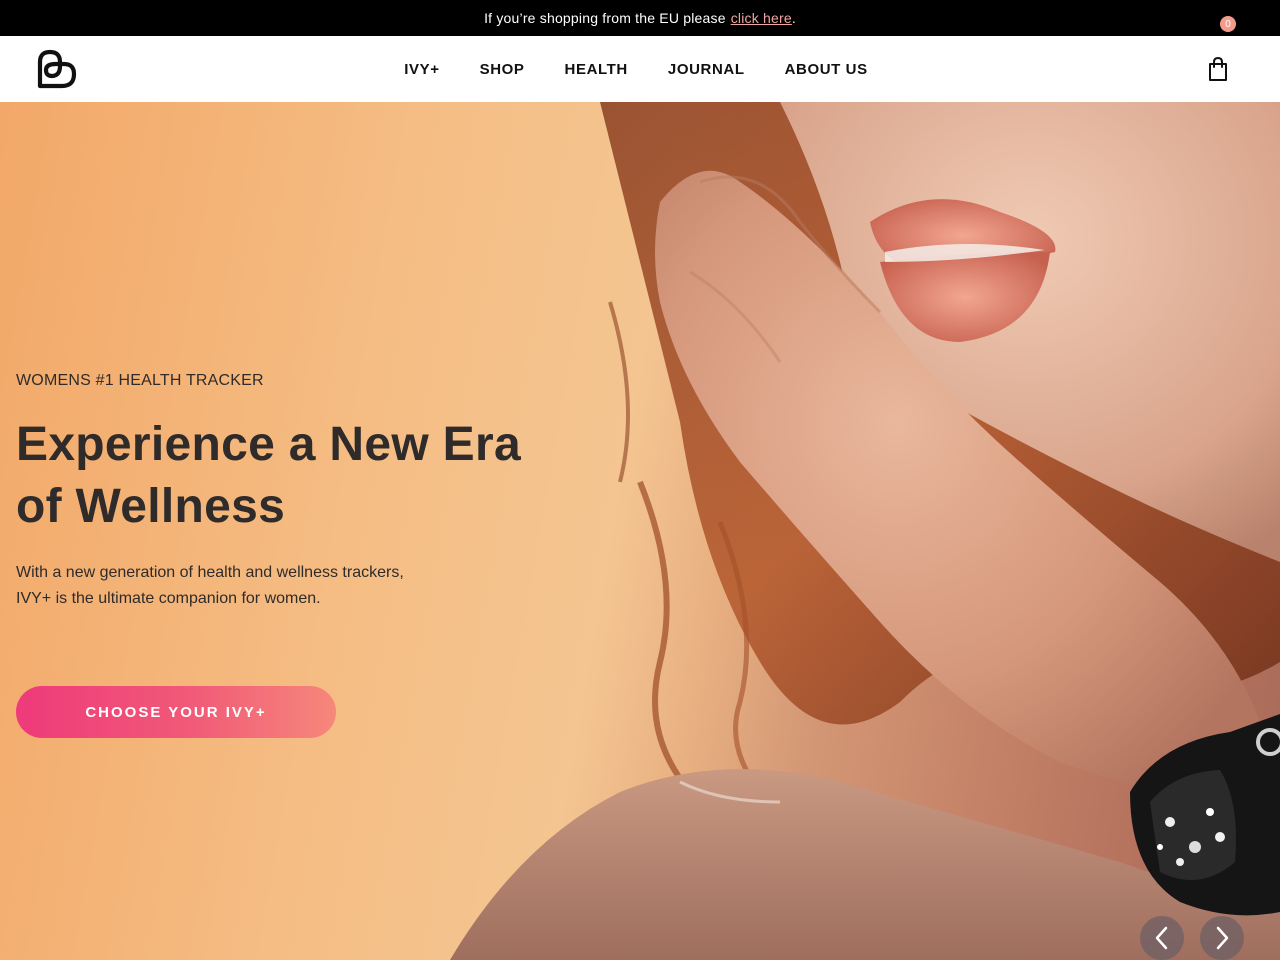  Describe the element at coordinates (826, 69) in the screenshot. I see `nav-item-about-us: ABOUT US` at that location.